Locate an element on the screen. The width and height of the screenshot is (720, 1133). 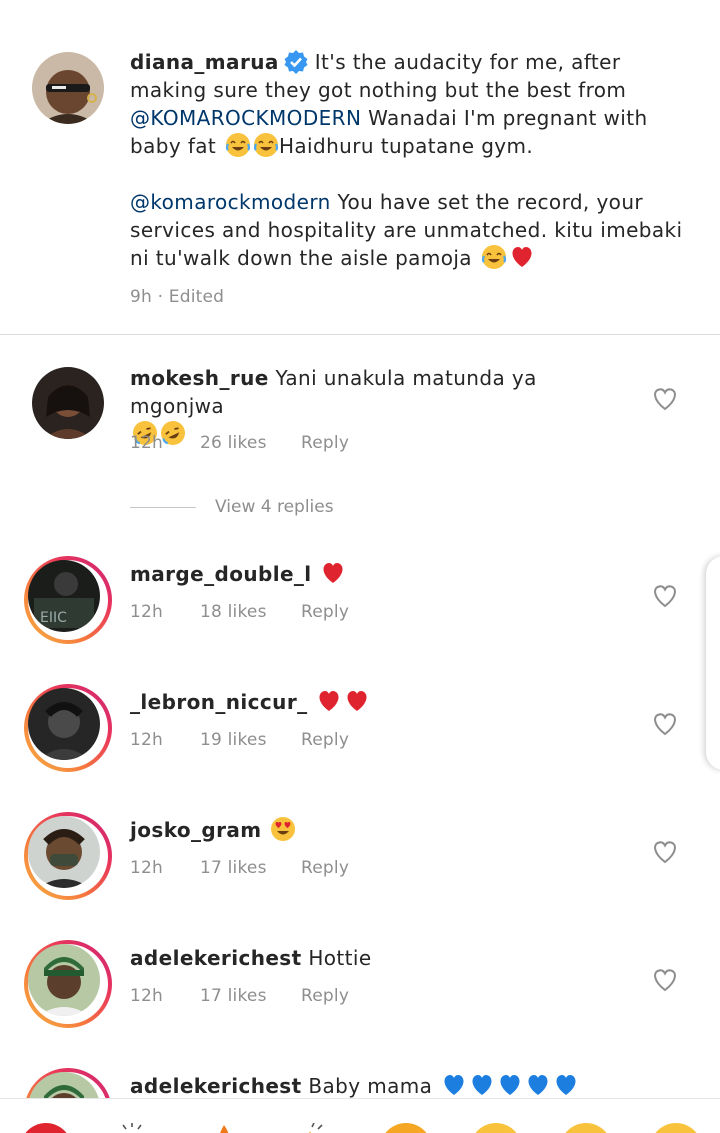
comment-username: josko_gram is located at coordinates (196, 830).